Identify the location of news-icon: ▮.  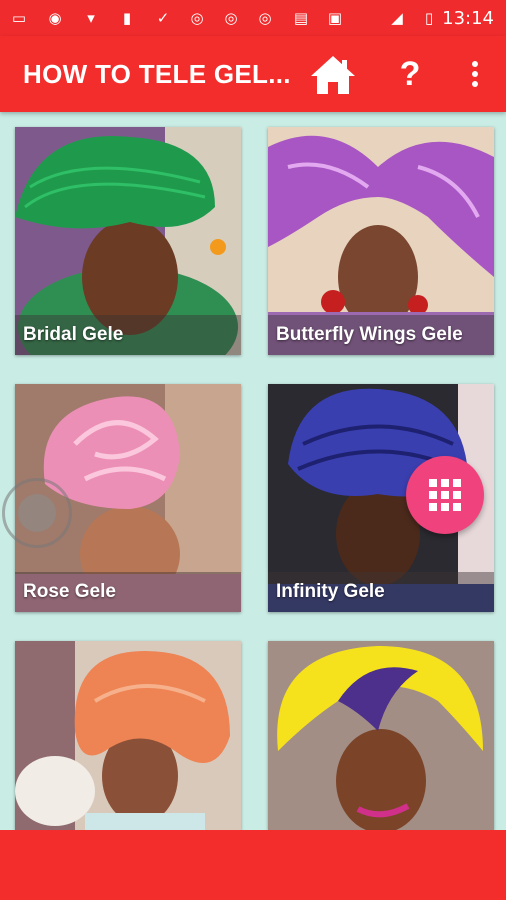
(127, 18).